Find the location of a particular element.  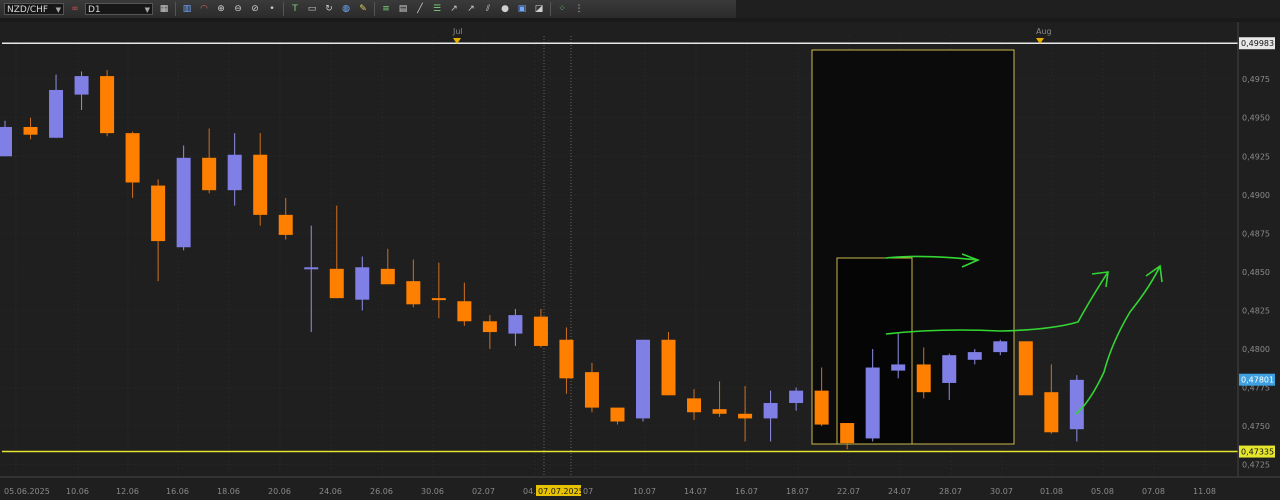

table-icon: ▤ is located at coordinates (403, 9).